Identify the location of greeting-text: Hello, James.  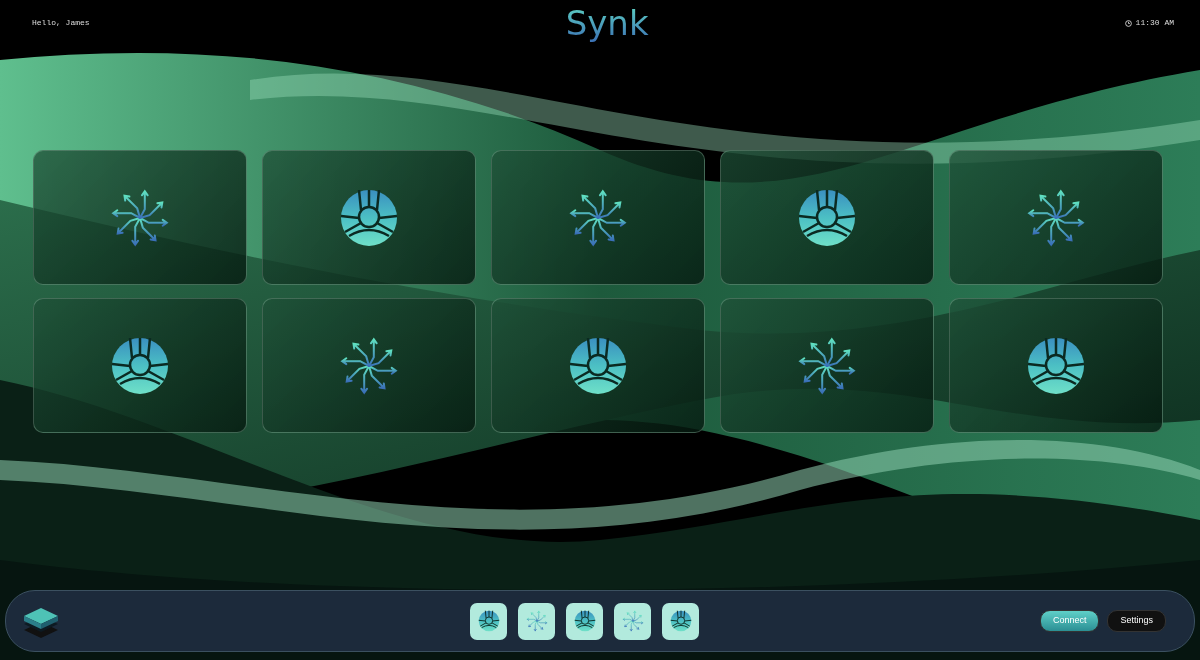
(61, 23).